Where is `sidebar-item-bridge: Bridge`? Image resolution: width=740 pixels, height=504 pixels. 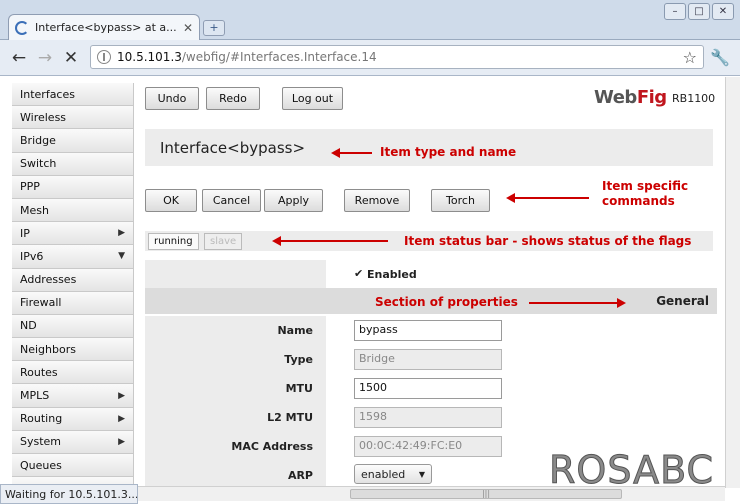
sidebar-item-bridge: Bridge is located at coordinates (73, 141).